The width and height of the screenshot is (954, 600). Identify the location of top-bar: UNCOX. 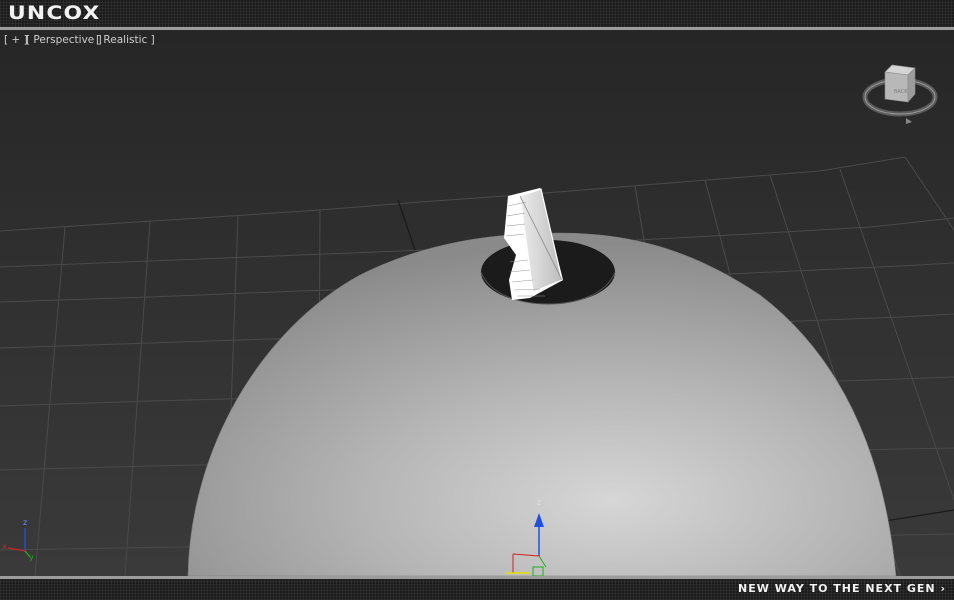
(477, 13).